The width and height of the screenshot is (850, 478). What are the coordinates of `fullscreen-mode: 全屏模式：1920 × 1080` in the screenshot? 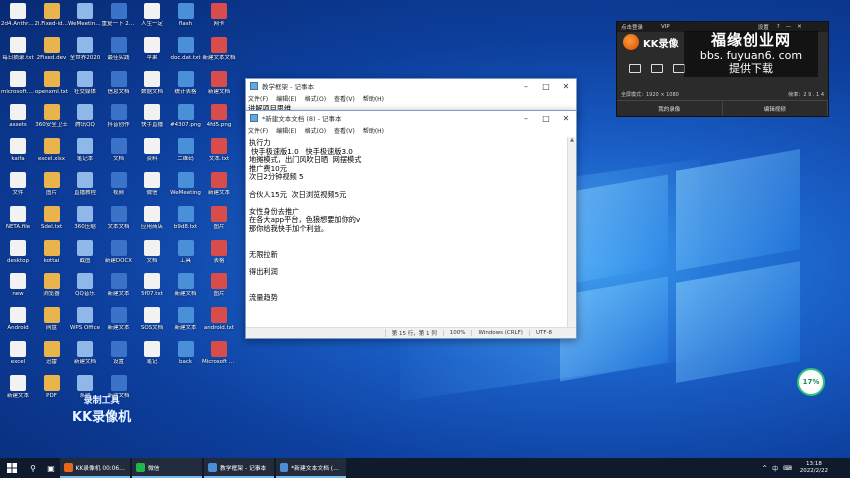 It's located at (650, 95).